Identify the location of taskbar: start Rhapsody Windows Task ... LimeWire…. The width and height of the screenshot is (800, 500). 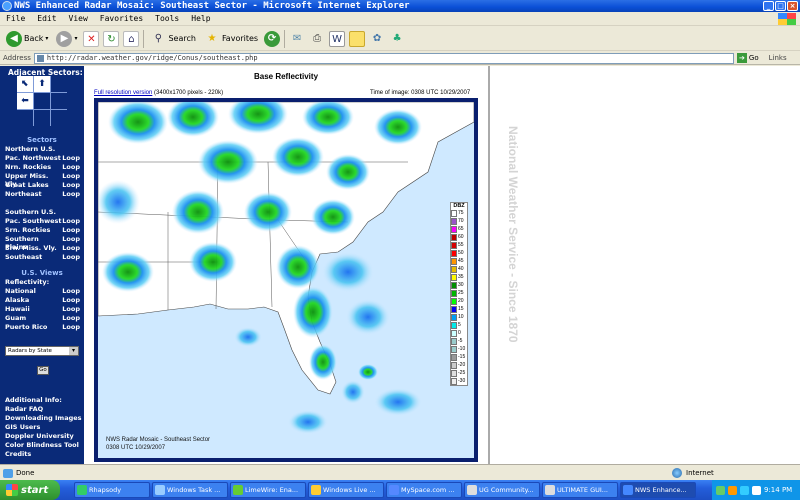
(400, 490).